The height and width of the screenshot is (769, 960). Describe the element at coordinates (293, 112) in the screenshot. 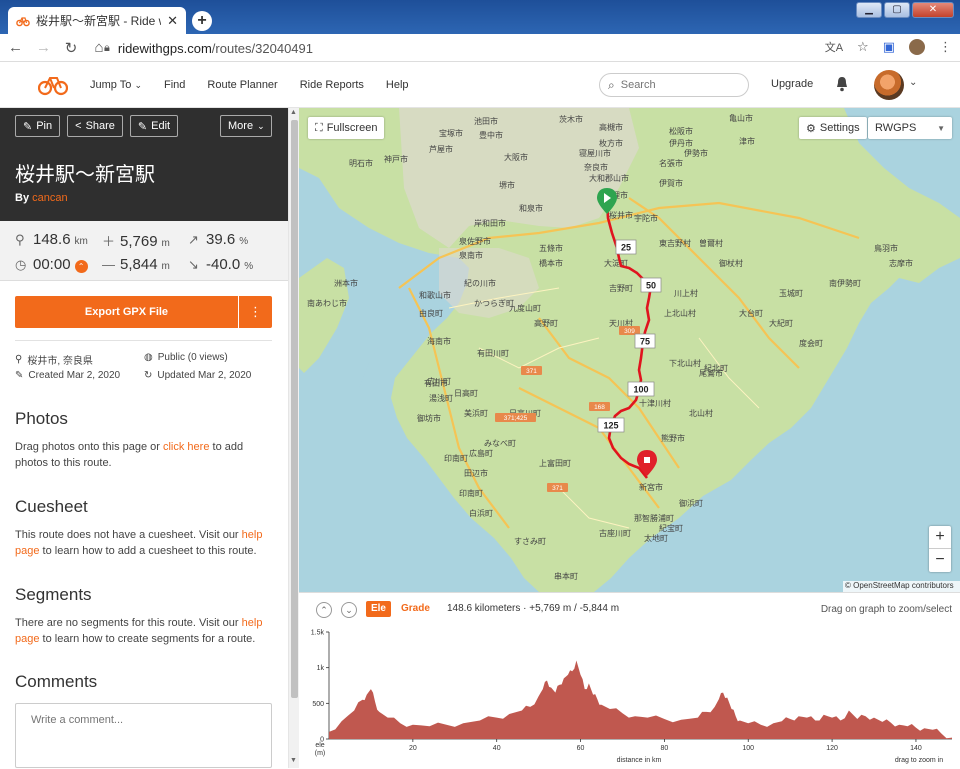

I see `scroll-up-icon: ▲` at that location.